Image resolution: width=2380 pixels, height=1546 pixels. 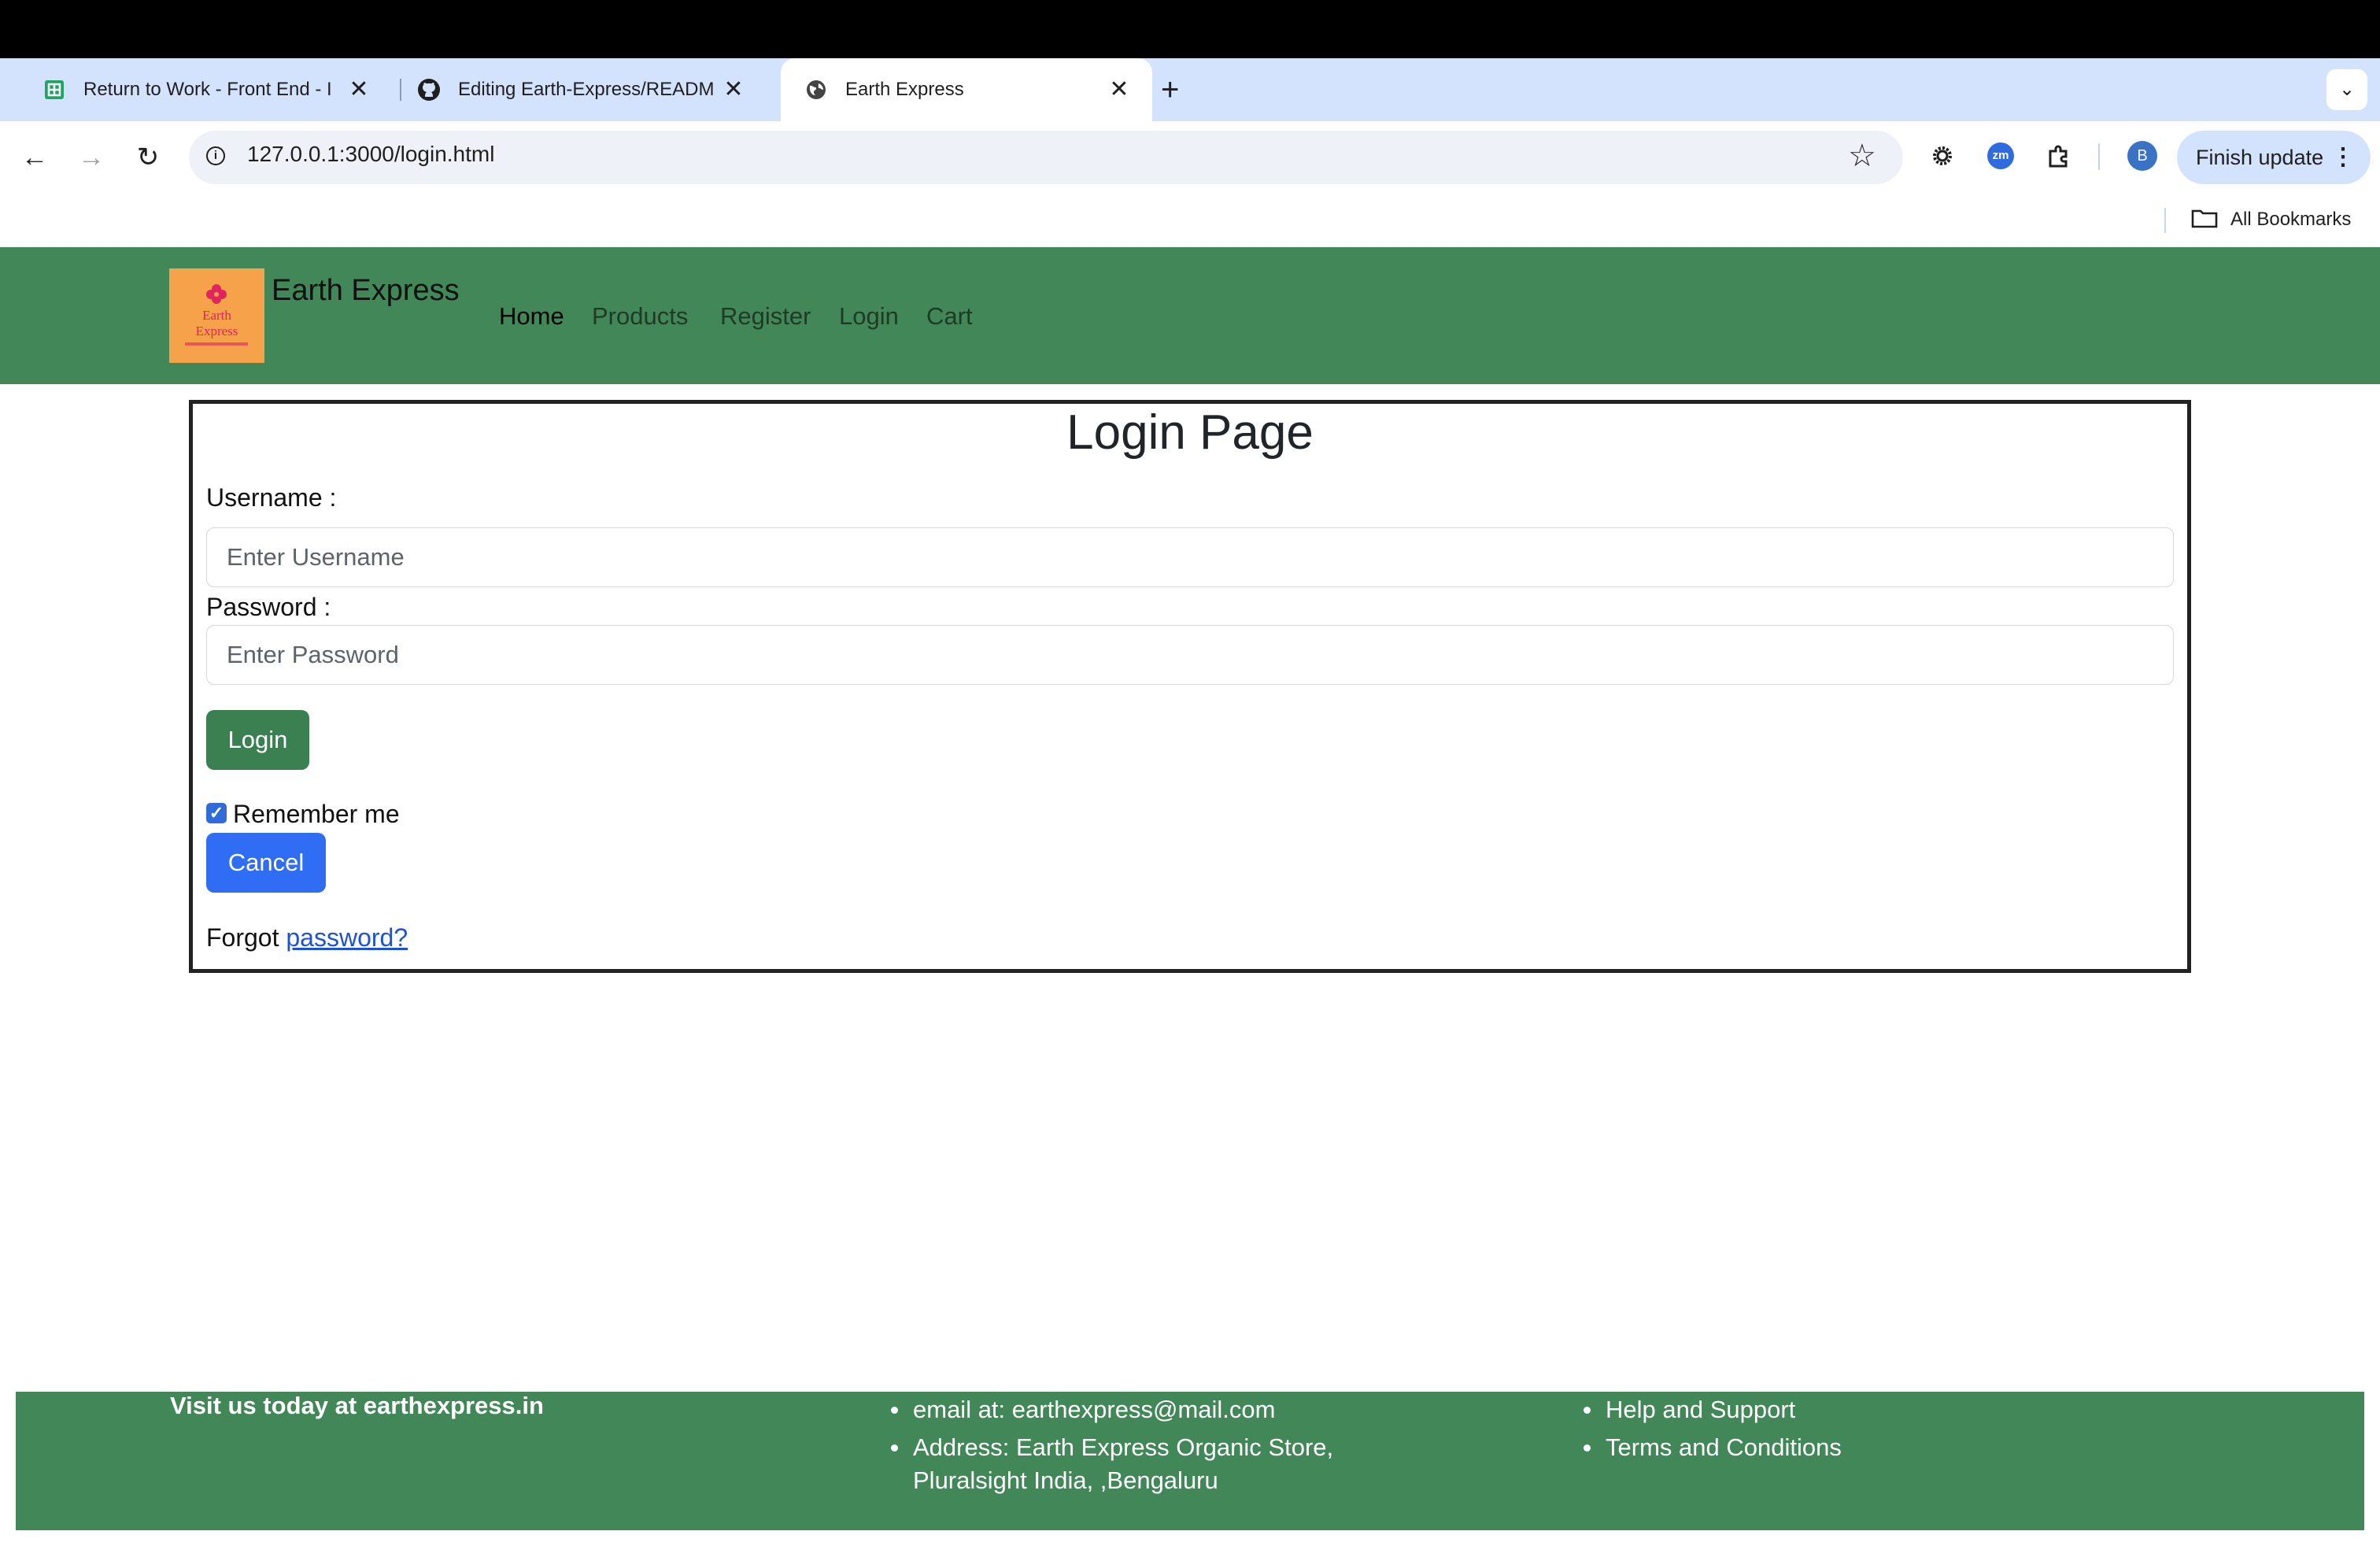 What do you see at coordinates (257, 740) in the screenshot?
I see `login-button: Login` at bounding box center [257, 740].